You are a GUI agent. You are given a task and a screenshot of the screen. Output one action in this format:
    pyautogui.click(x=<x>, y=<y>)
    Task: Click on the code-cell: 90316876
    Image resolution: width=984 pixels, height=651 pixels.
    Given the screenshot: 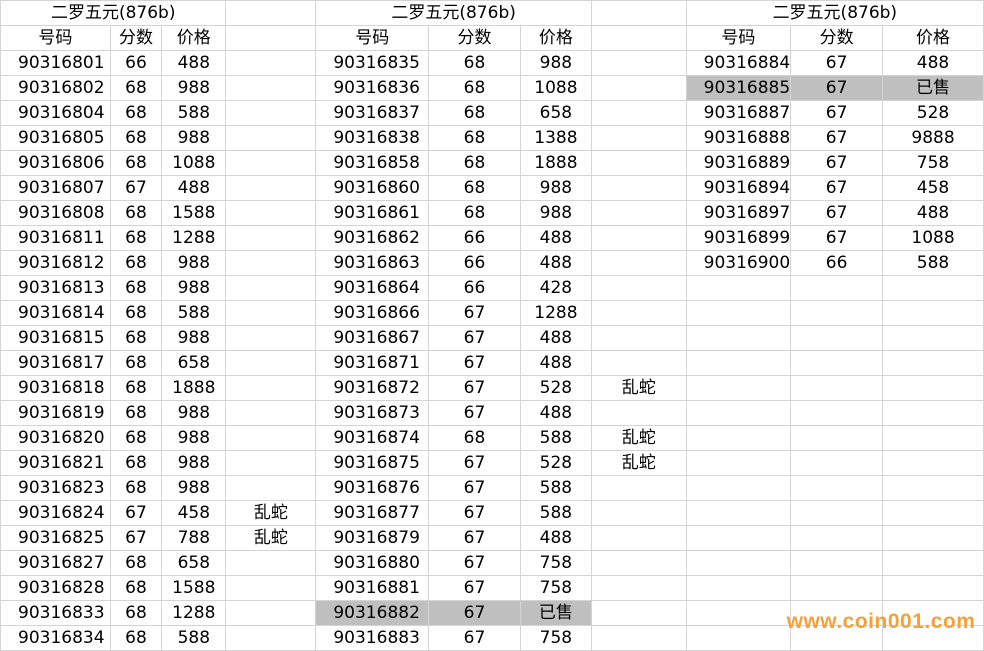 What is the action you would take?
    pyautogui.click(x=372, y=488)
    